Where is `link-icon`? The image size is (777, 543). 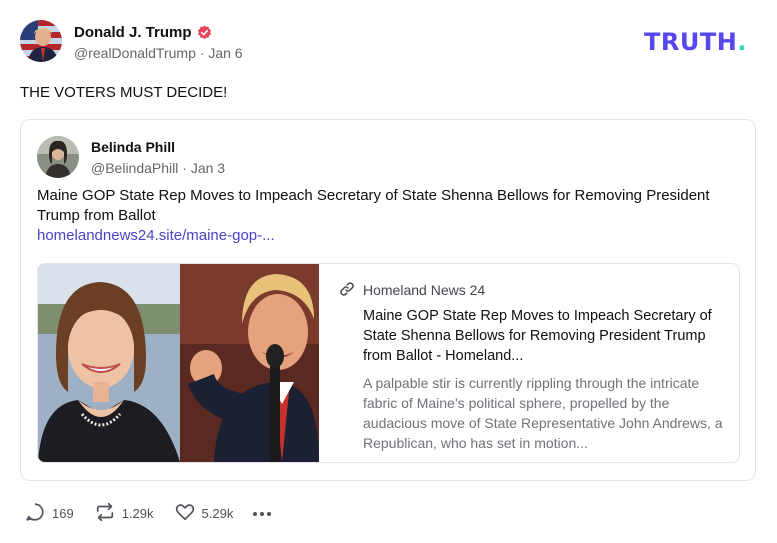
link-icon is located at coordinates (351, 290).